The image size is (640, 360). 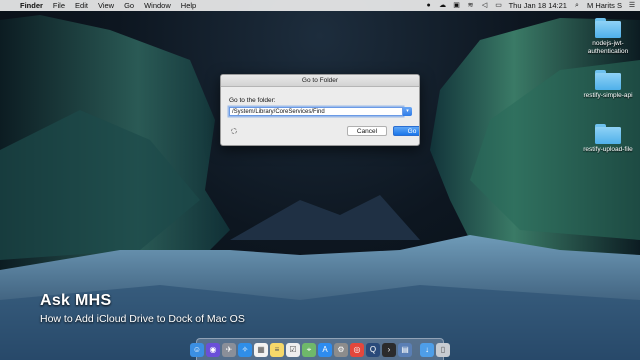 I want to click on launchpad-icon: ✈, so click(x=229, y=349).